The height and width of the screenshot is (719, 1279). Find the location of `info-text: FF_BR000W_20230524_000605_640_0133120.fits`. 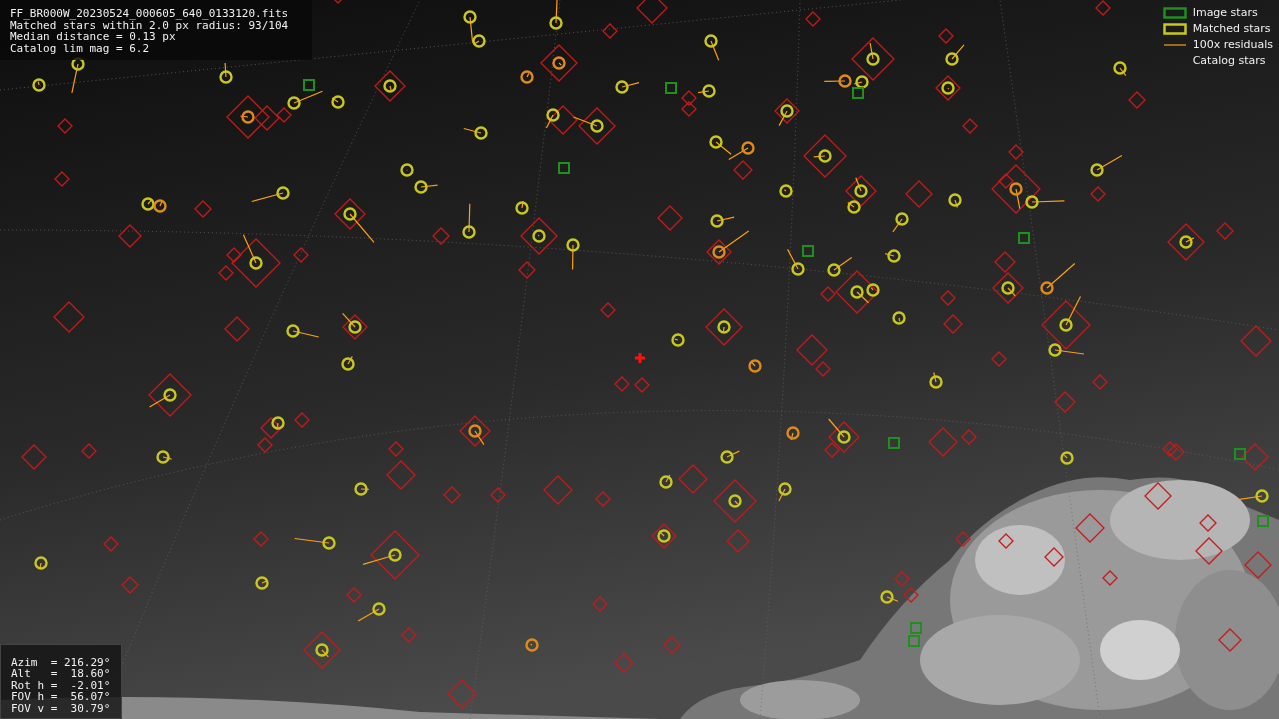

info-text: FF_BR000W_20230524_000605_640_0133120.fits is located at coordinates (150, 14).